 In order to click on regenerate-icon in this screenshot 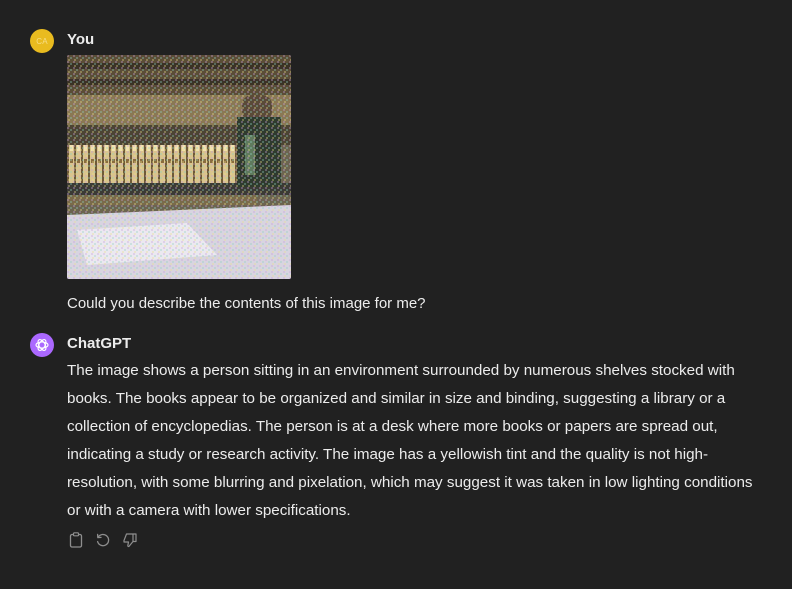, I will do `click(102, 540)`.